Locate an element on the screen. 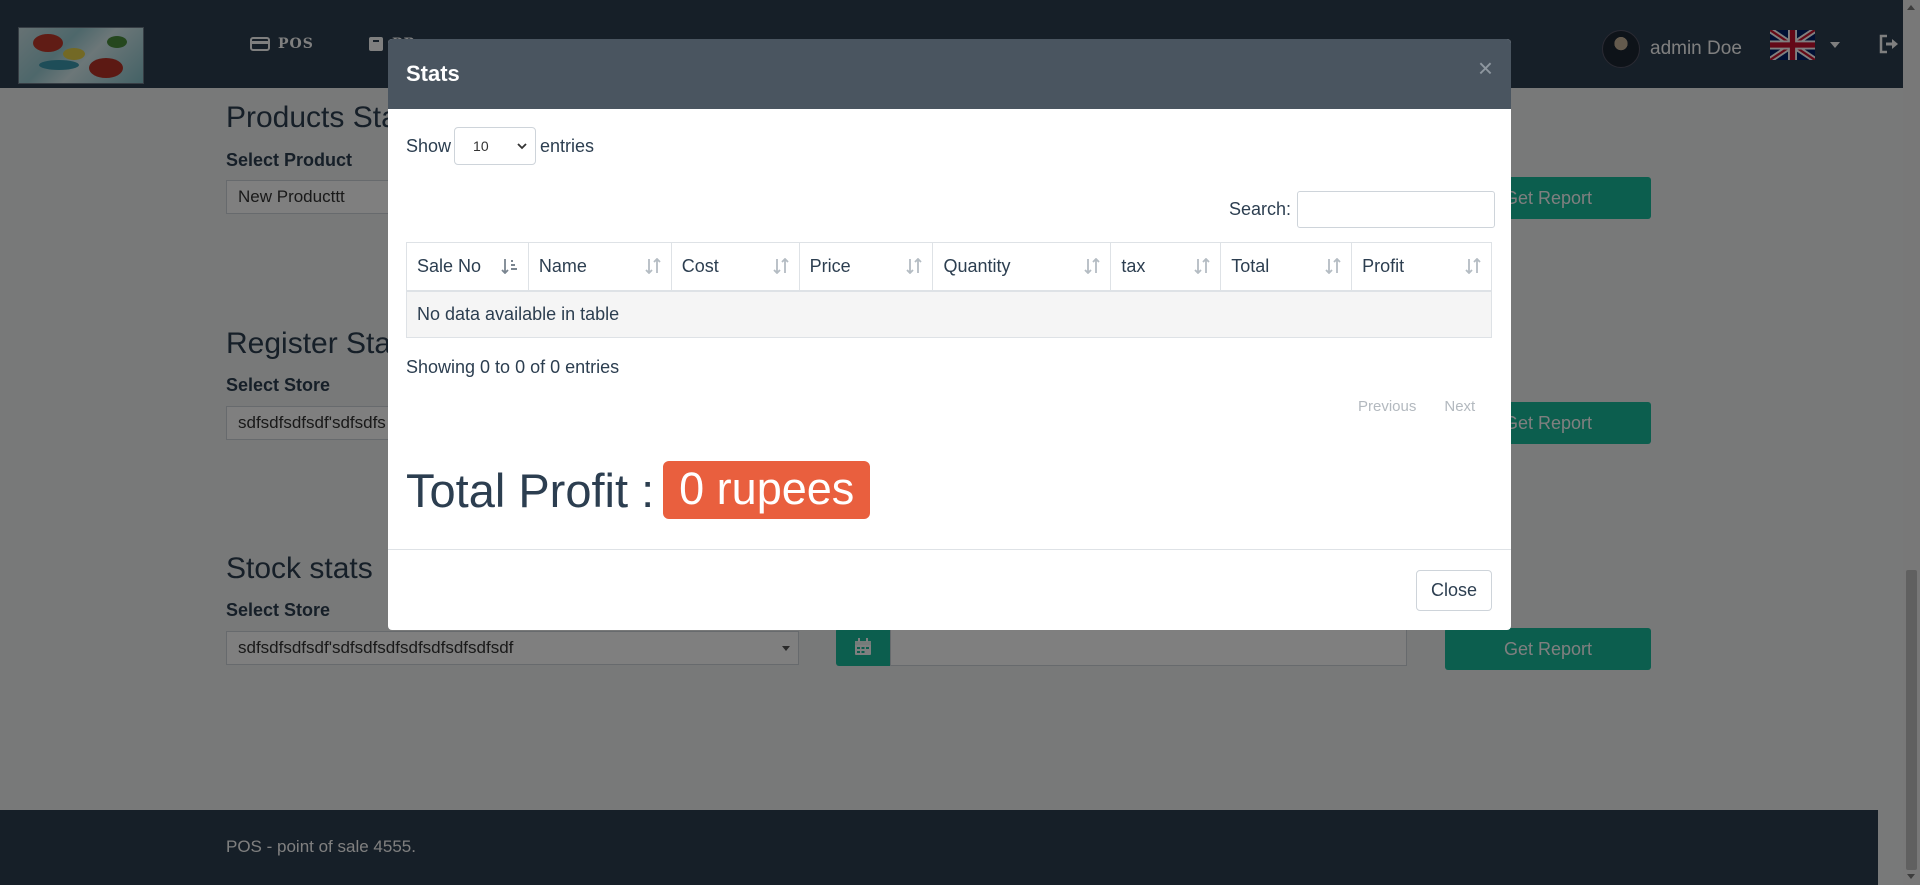 Image resolution: width=1920 pixels, height=885 pixels. total-profit-badge: 0 rupees is located at coordinates (767, 490).